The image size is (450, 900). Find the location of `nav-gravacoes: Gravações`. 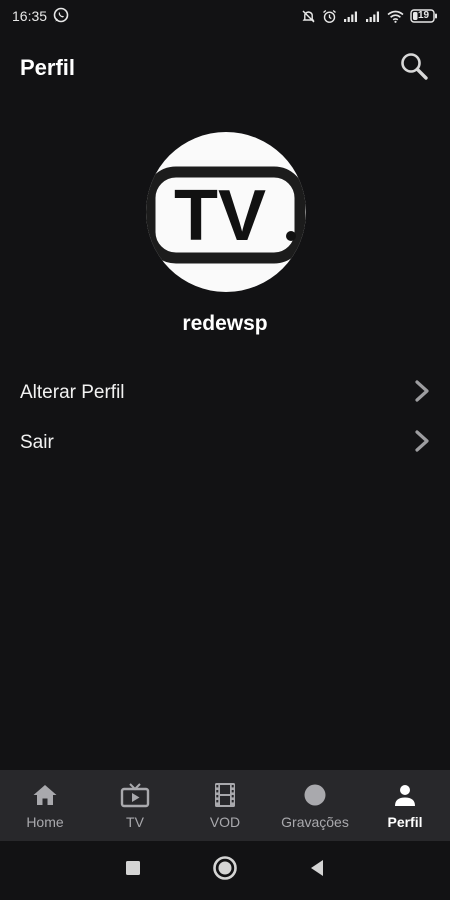

nav-gravacoes: Gravações is located at coordinates (315, 805).